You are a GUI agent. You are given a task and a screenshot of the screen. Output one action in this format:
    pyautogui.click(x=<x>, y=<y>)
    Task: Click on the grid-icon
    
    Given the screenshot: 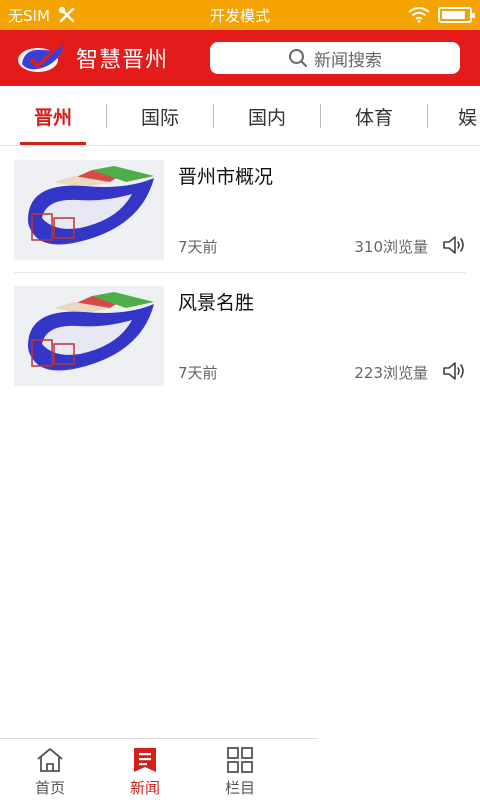 What is the action you would take?
    pyautogui.click(x=240, y=760)
    